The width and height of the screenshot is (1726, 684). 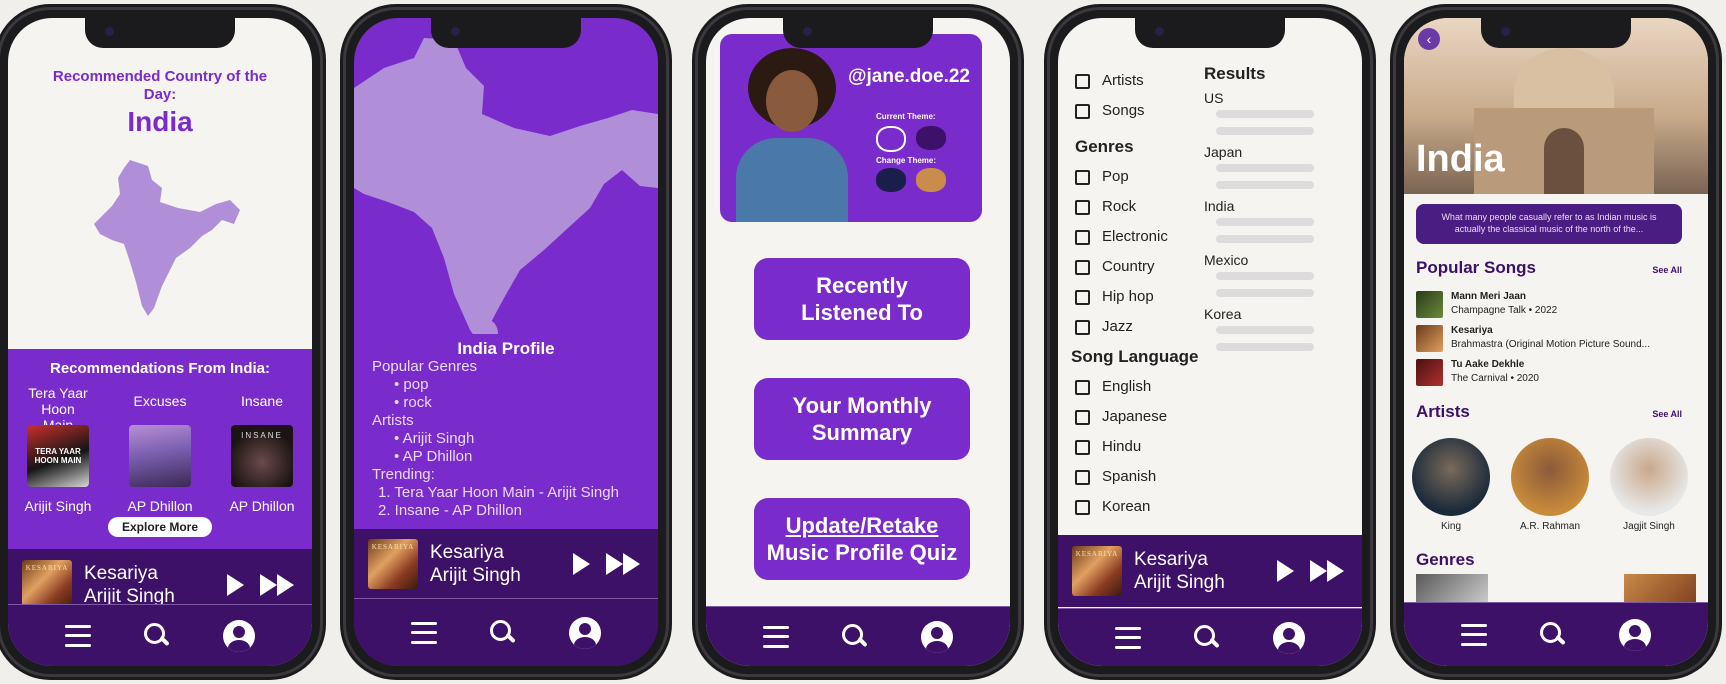 What do you see at coordinates (1649, 485) in the screenshot?
I see `artist-card: Jagjit Singh` at bounding box center [1649, 485].